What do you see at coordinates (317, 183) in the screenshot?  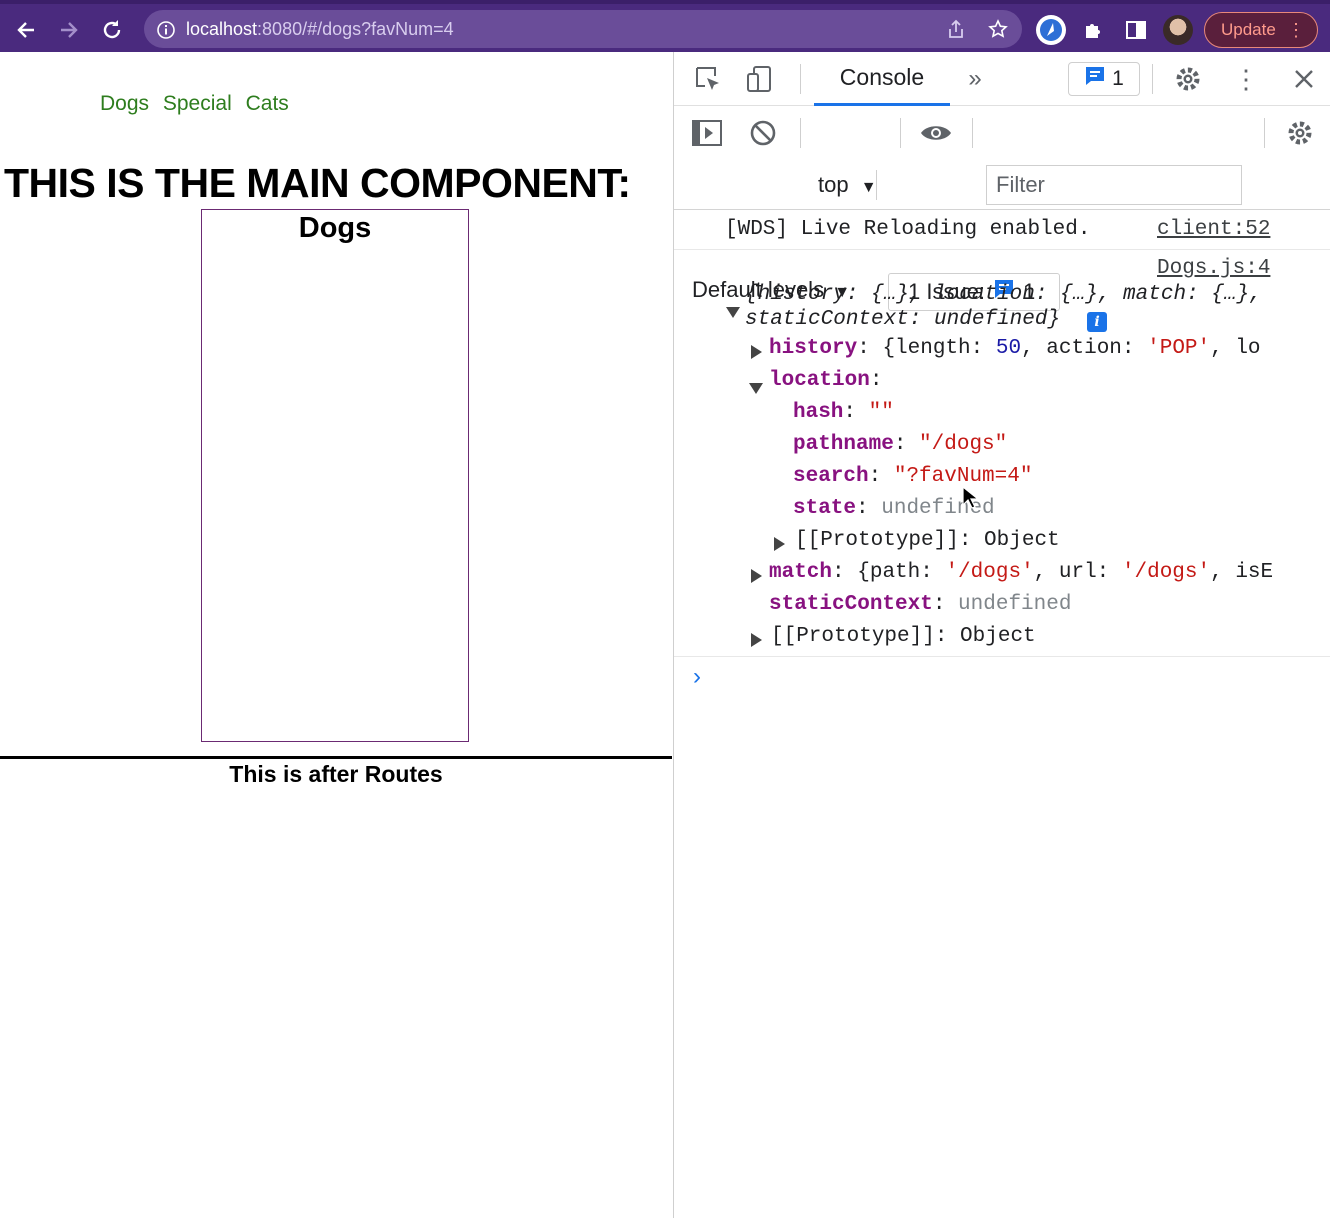 I see `main-heading: THIS IS THE MAIN COMPONENT:` at bounding box center [317, 183].